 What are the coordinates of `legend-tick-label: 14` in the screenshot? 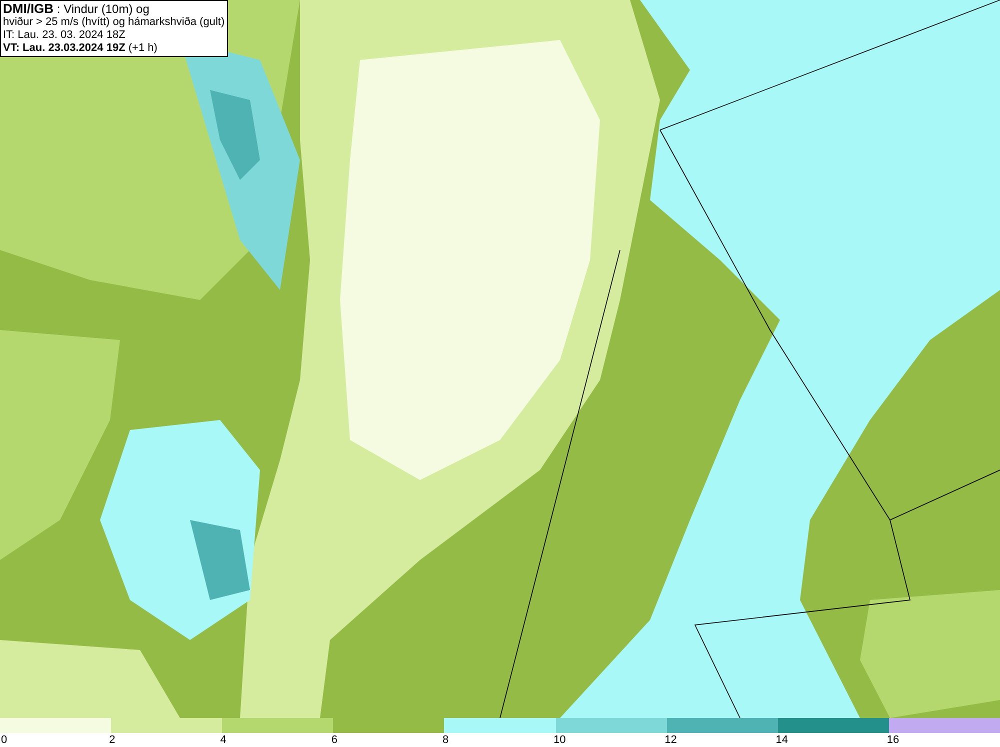 It's located at (782, 740).